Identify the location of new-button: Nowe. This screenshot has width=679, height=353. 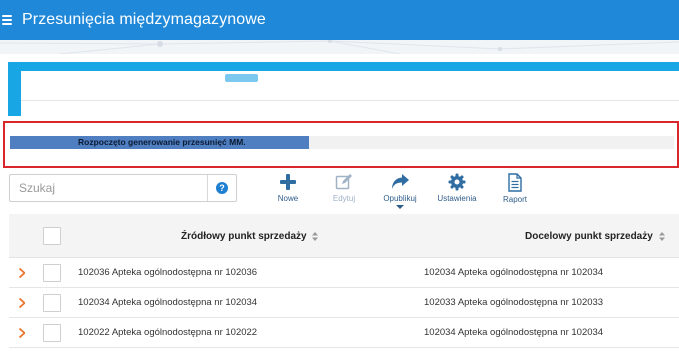
(288, 188).